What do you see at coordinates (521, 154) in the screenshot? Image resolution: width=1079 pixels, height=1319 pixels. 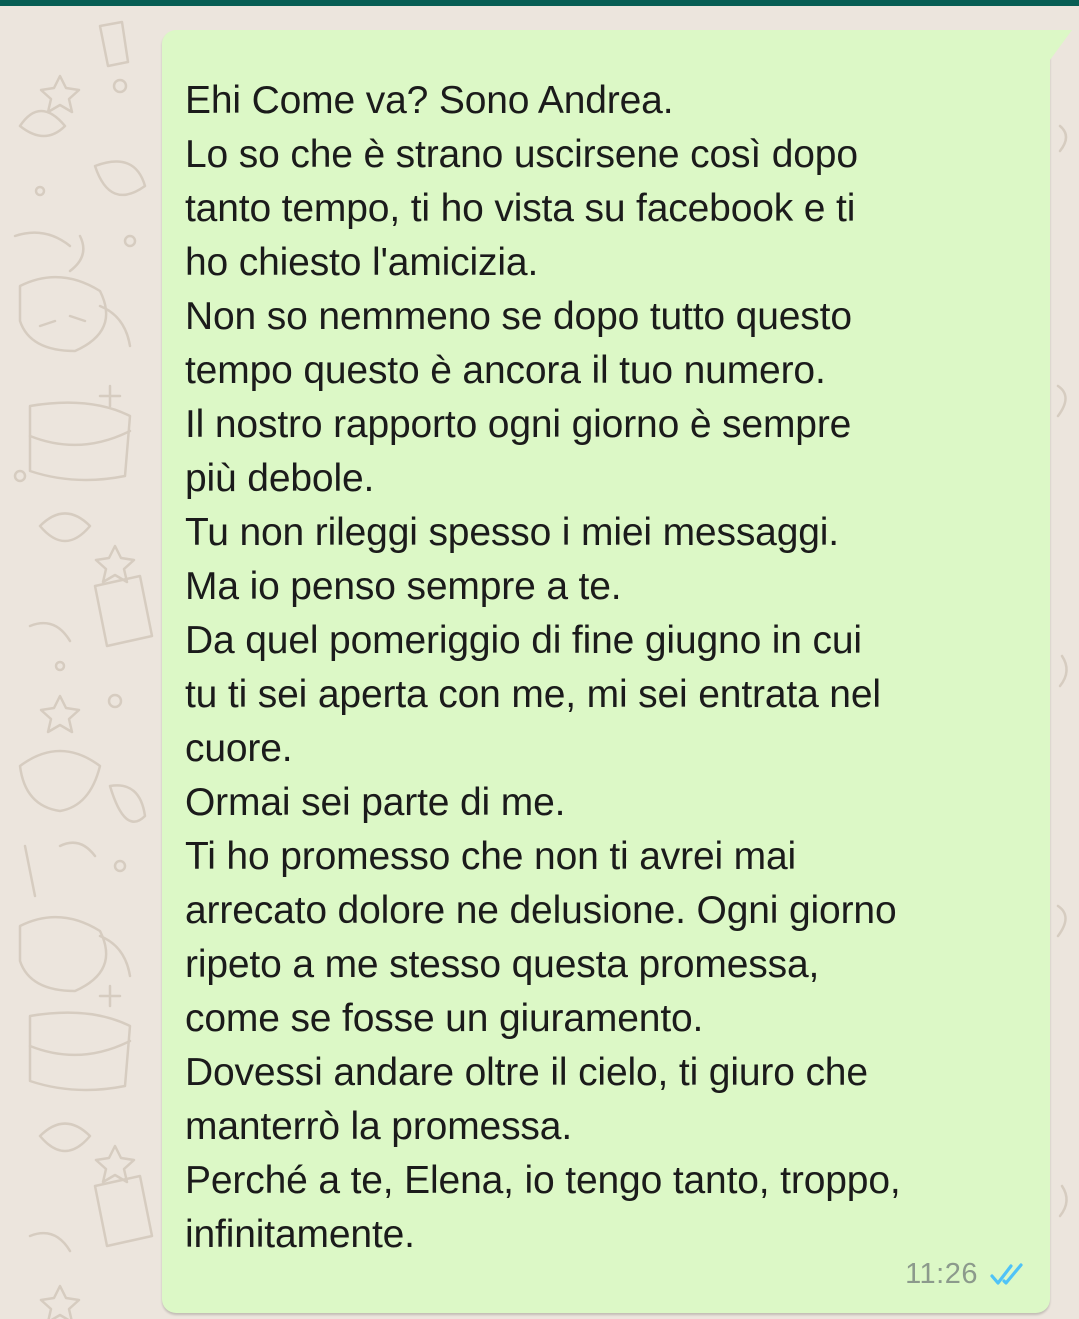 I see `message-line: Lo so che è strano uscirsene così dopo` at bounding box center [521, 154].